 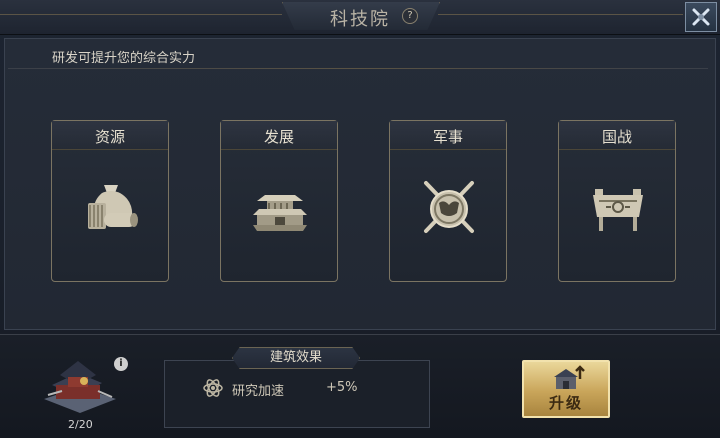 What do you see at coordinates (109, 137) in the screenshot?
I see `card-label: 资源` at bounding box center [109, 137].